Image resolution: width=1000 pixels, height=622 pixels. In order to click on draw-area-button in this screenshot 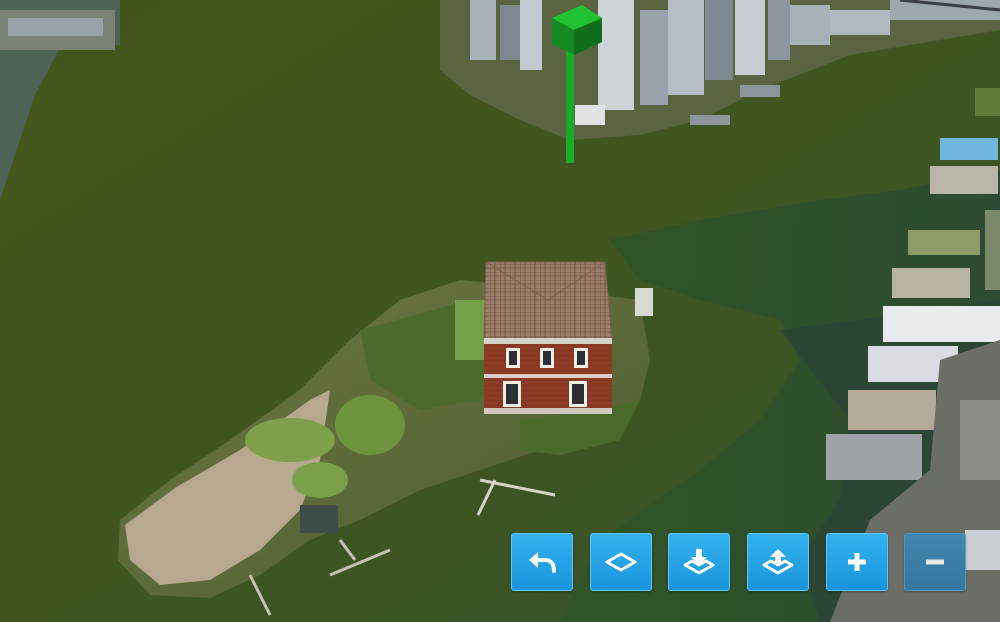, I will do `click(621, 562)`.